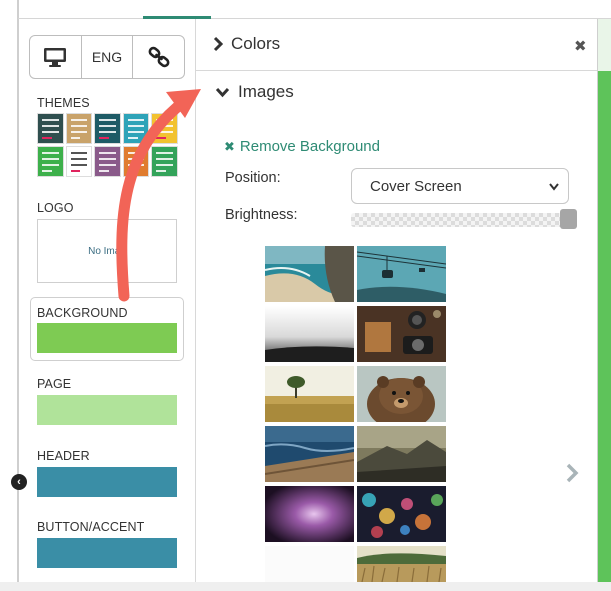 This screenshot has width=611, height=591. What do you see at coordinates (195, 300) in the screenshot?
I see `sidebar-divider` at bounding box center [195, 300].